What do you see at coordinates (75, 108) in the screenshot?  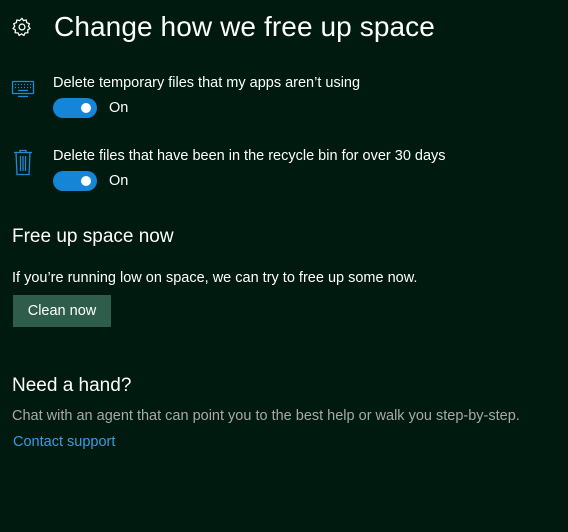 I see `temp-files-toggle` at bounding box center [75, 108].